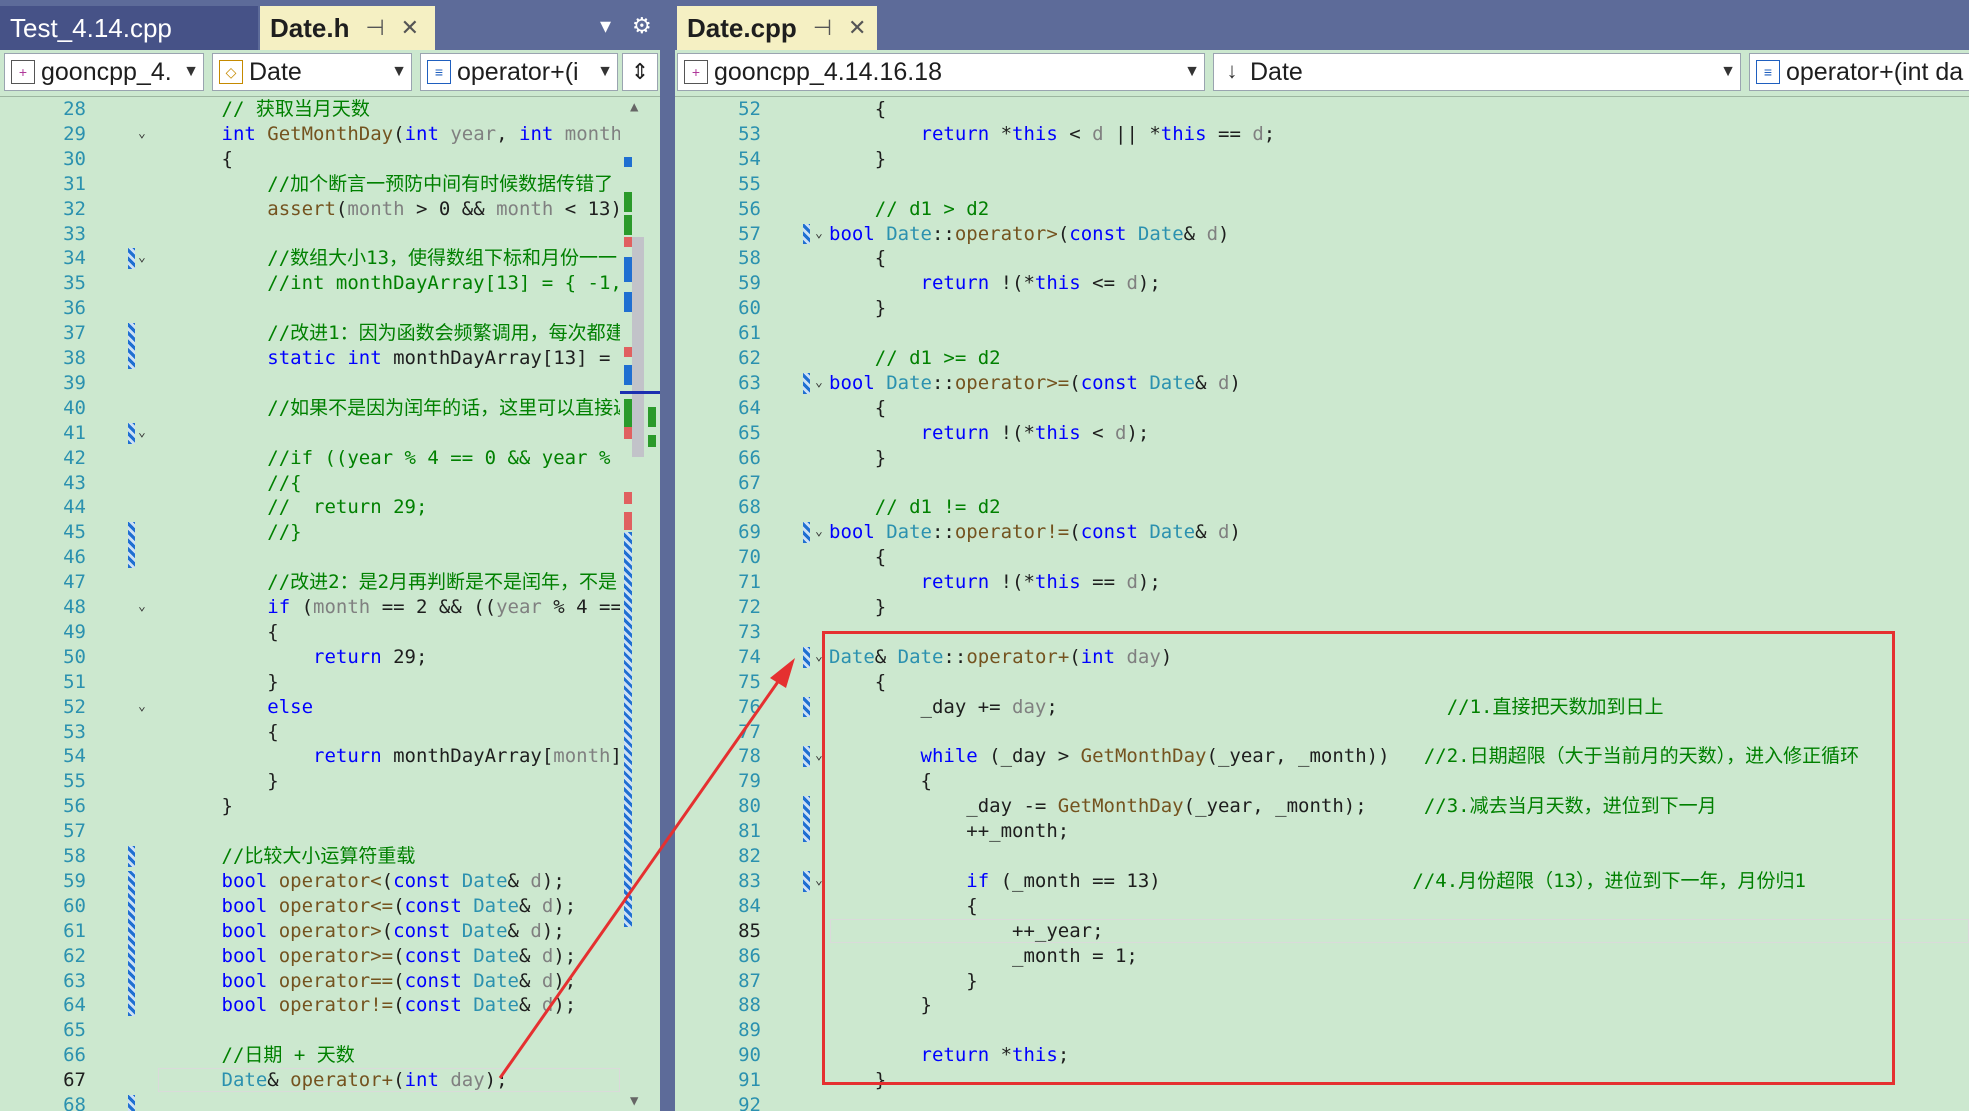 The height and width of the screenshot is (1111, 1969). Describe the element at coordinates (330, 433) in the screenshot. I see `code-line: 41` at that location.